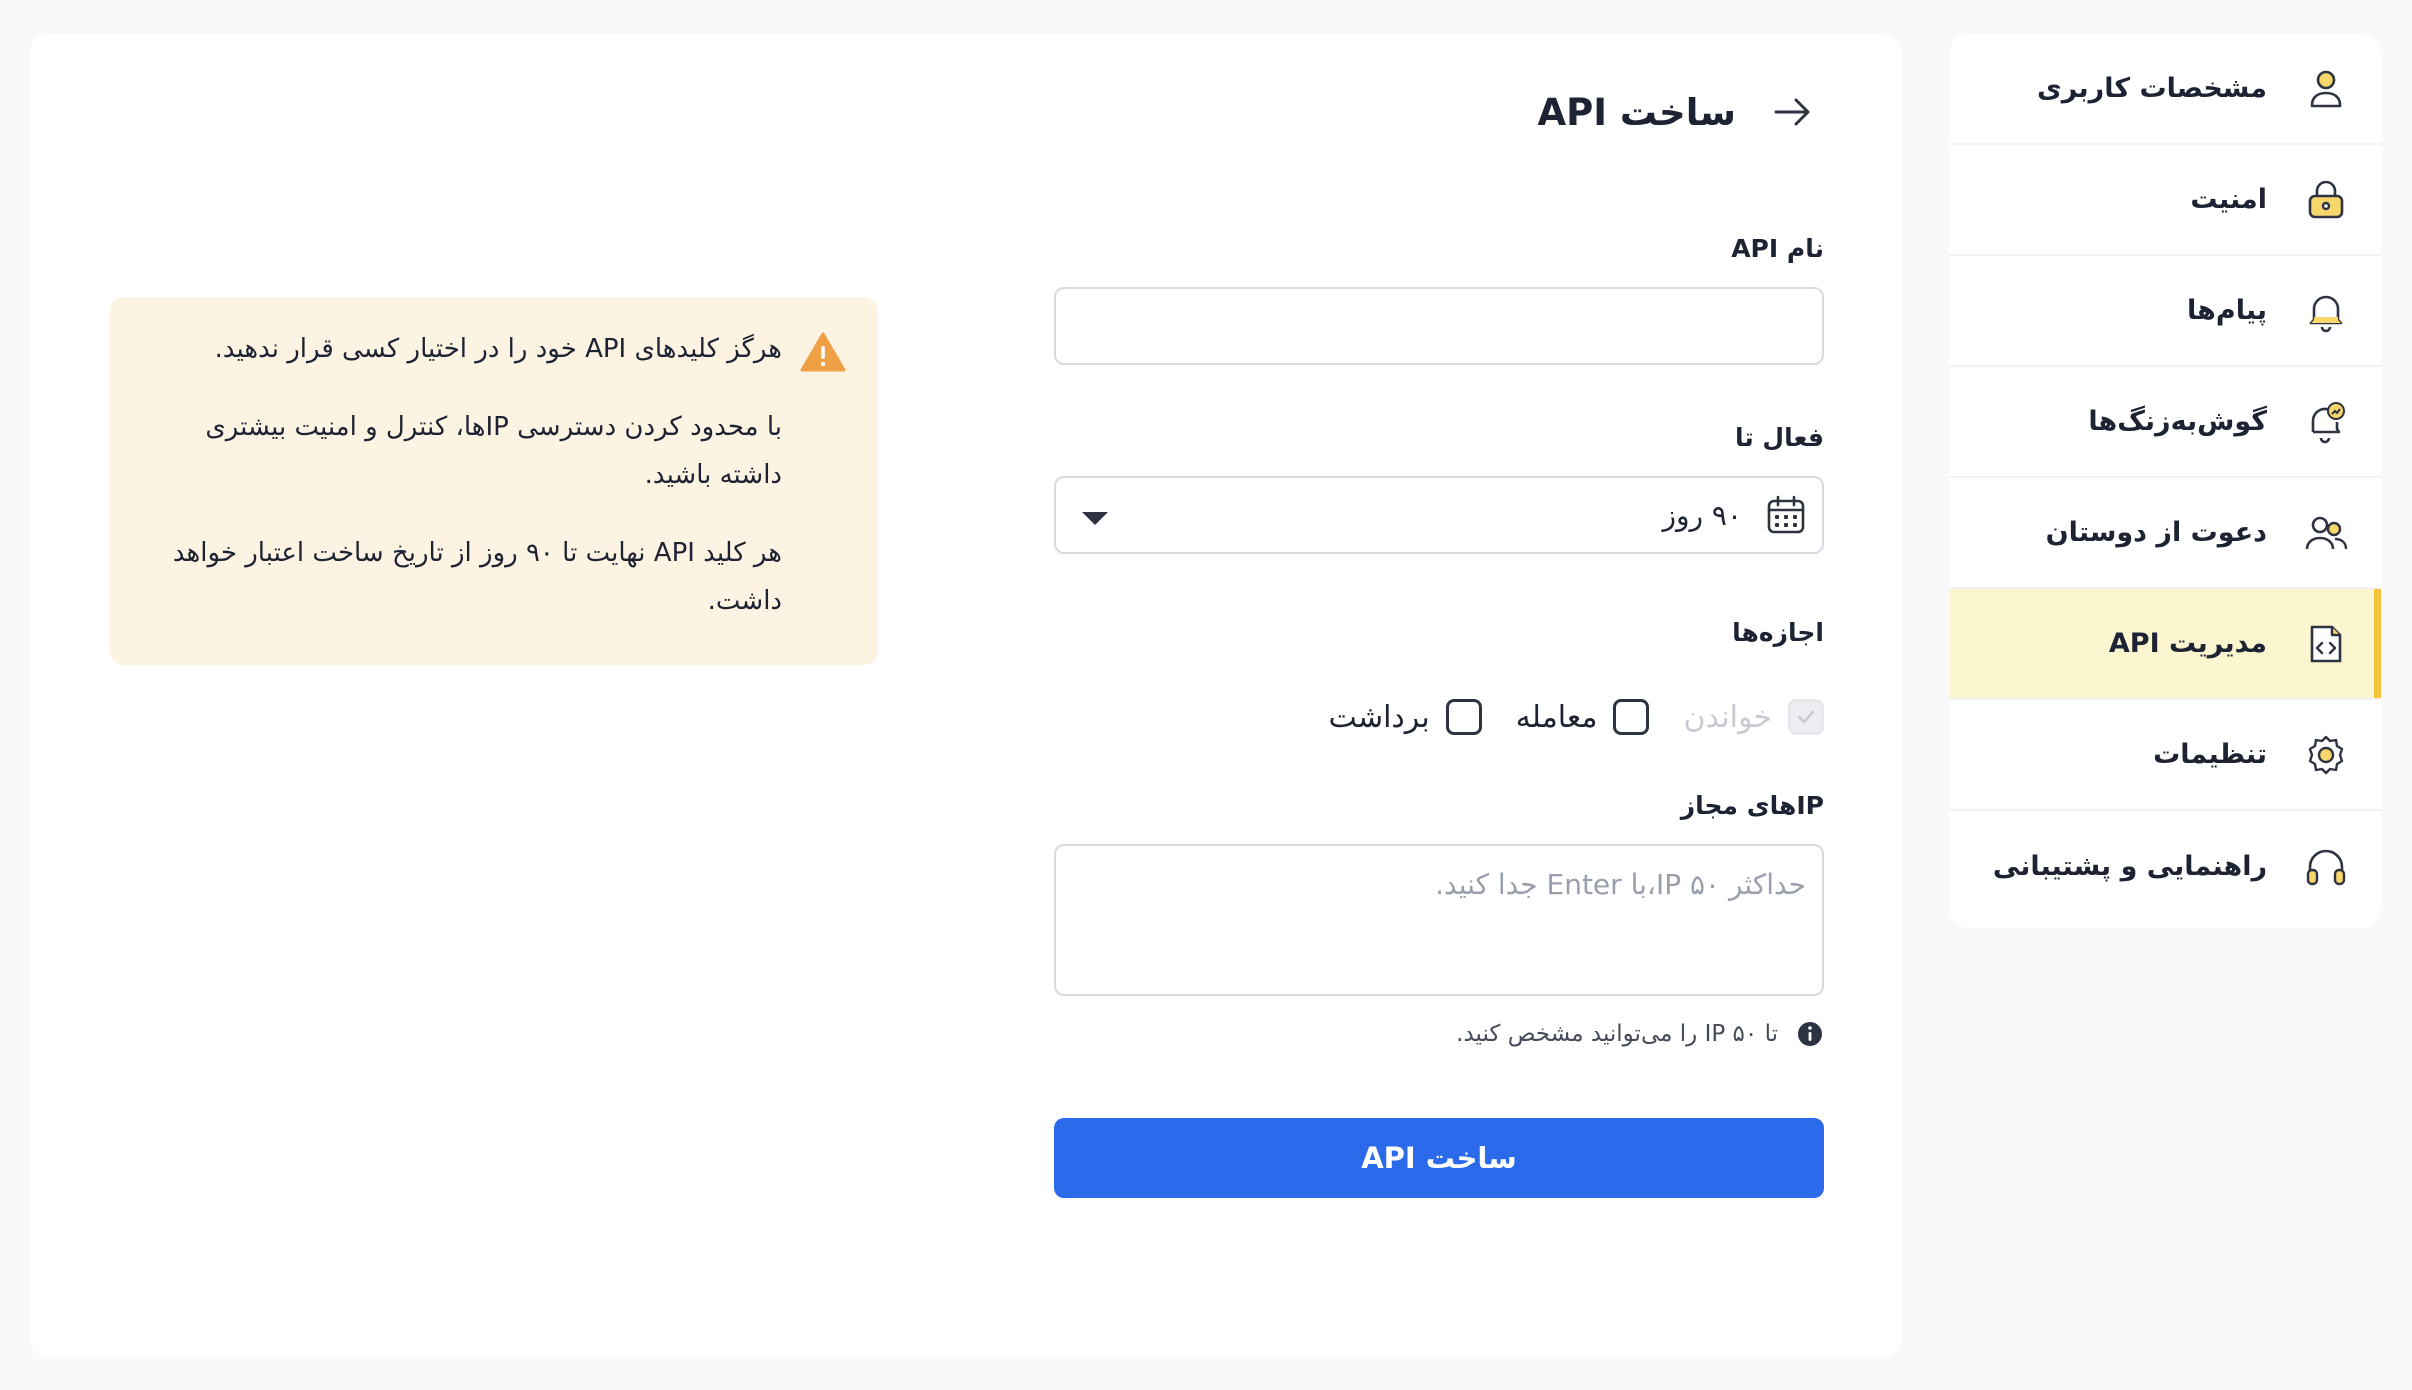 The height and width of the screenshot is (1390, 2412). I want to click on permissions-label: اجازه‌ها, so click(1778, 632).